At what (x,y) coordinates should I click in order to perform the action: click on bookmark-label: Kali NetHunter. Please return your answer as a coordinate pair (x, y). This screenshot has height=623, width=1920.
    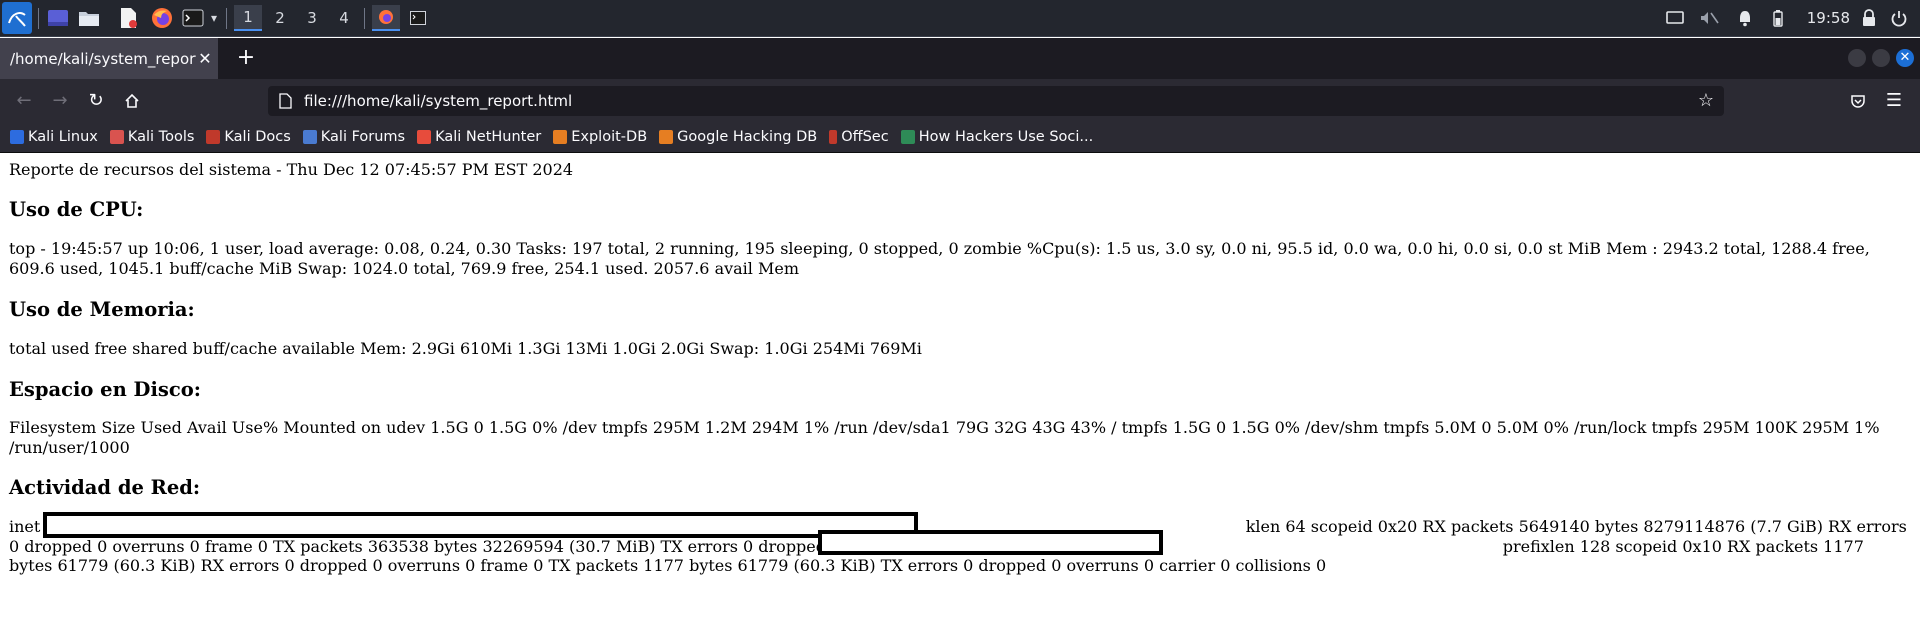
    Looking at the image, I should click on (488, 137).